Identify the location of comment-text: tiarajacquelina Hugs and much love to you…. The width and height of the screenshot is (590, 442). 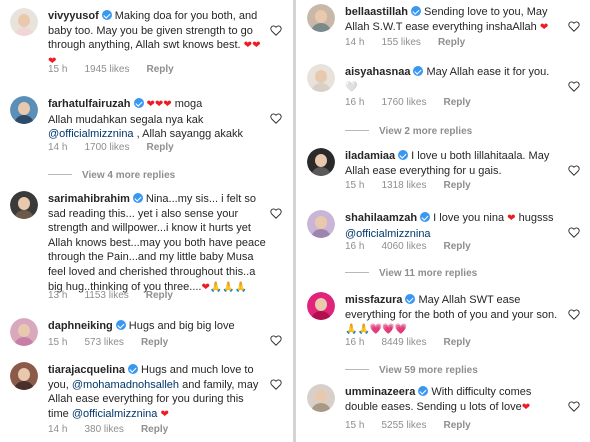
(157, 392).